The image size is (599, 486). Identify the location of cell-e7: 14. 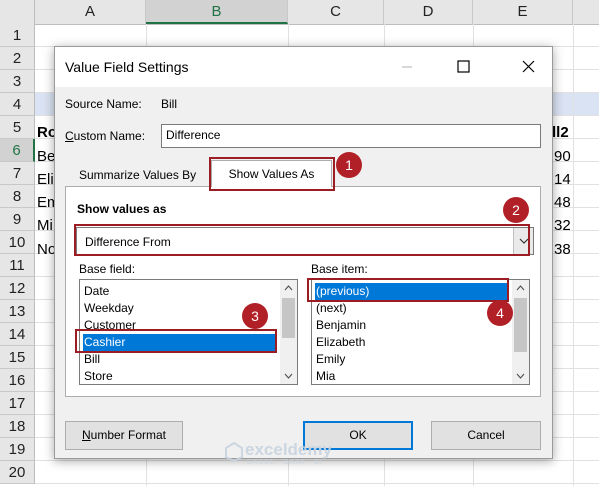
(562, 179).